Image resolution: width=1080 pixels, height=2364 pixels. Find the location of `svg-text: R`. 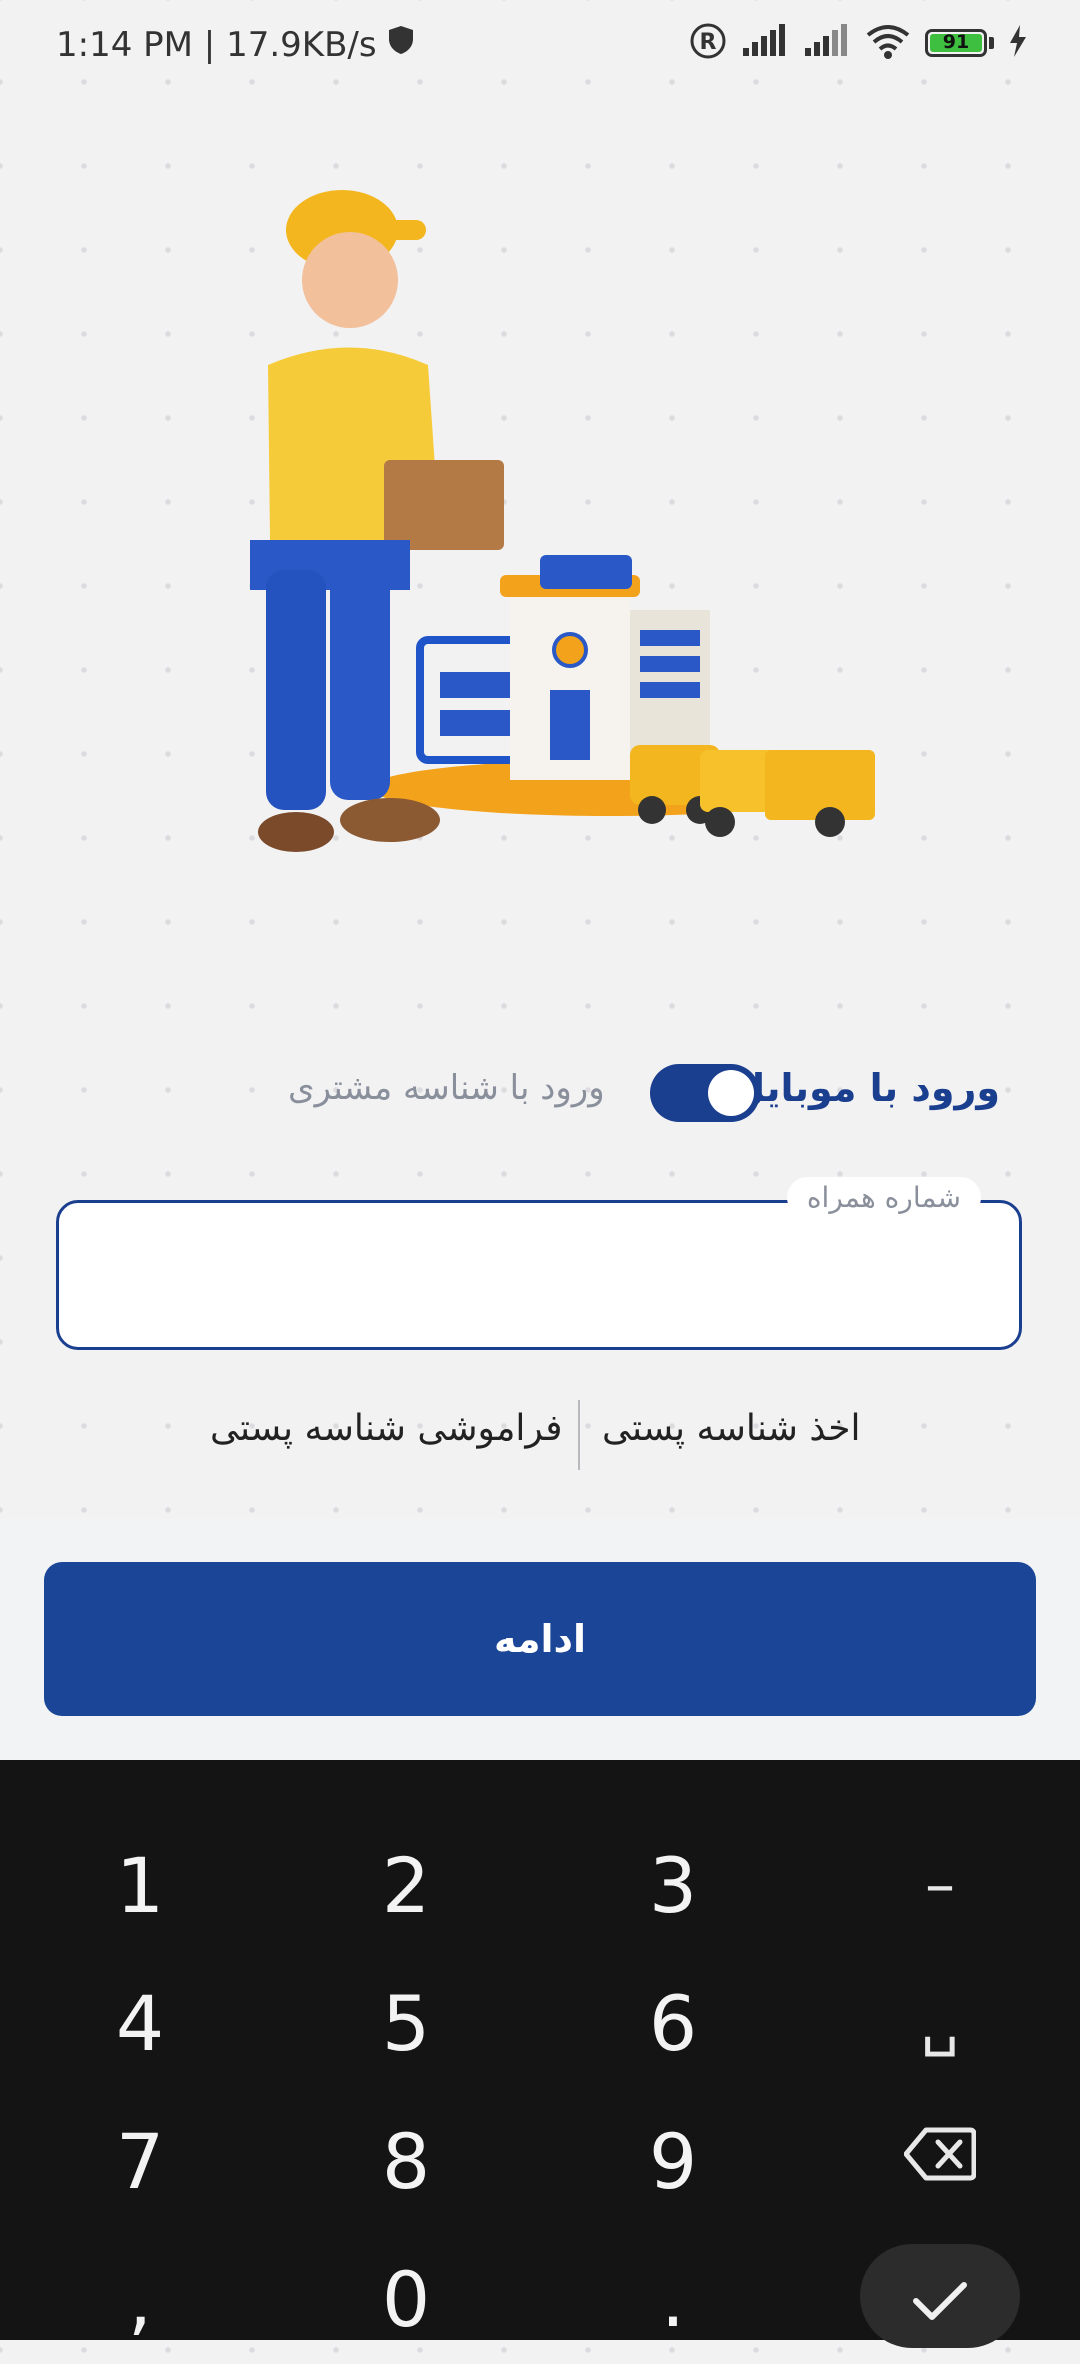

svg-text: R is located at coordinates (708, 42).